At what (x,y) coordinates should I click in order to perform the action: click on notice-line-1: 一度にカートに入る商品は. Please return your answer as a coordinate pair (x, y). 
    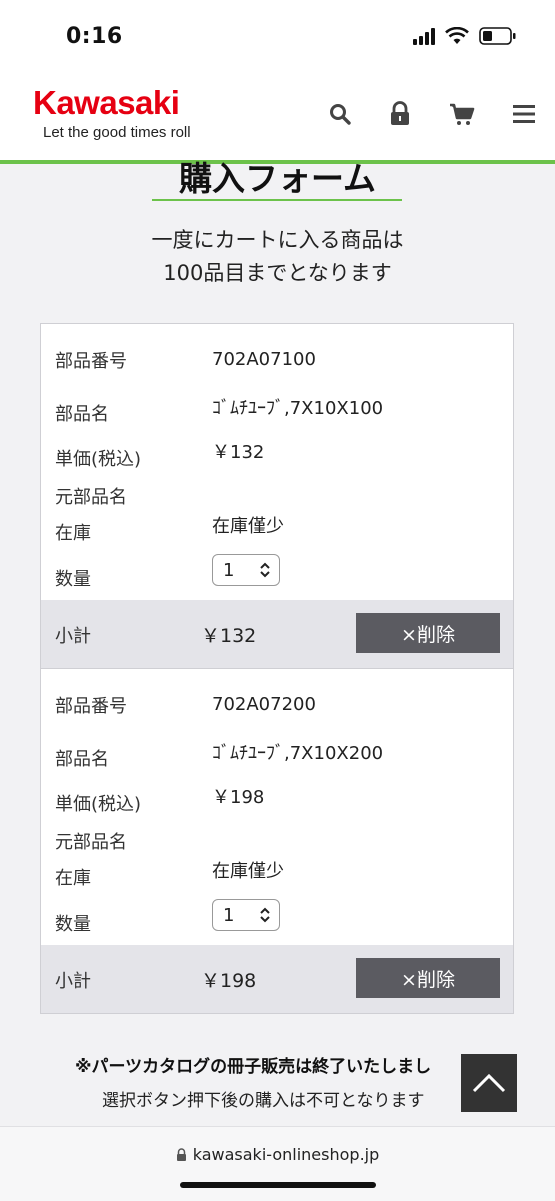
    Looking at the image, I should click on (277, 240).